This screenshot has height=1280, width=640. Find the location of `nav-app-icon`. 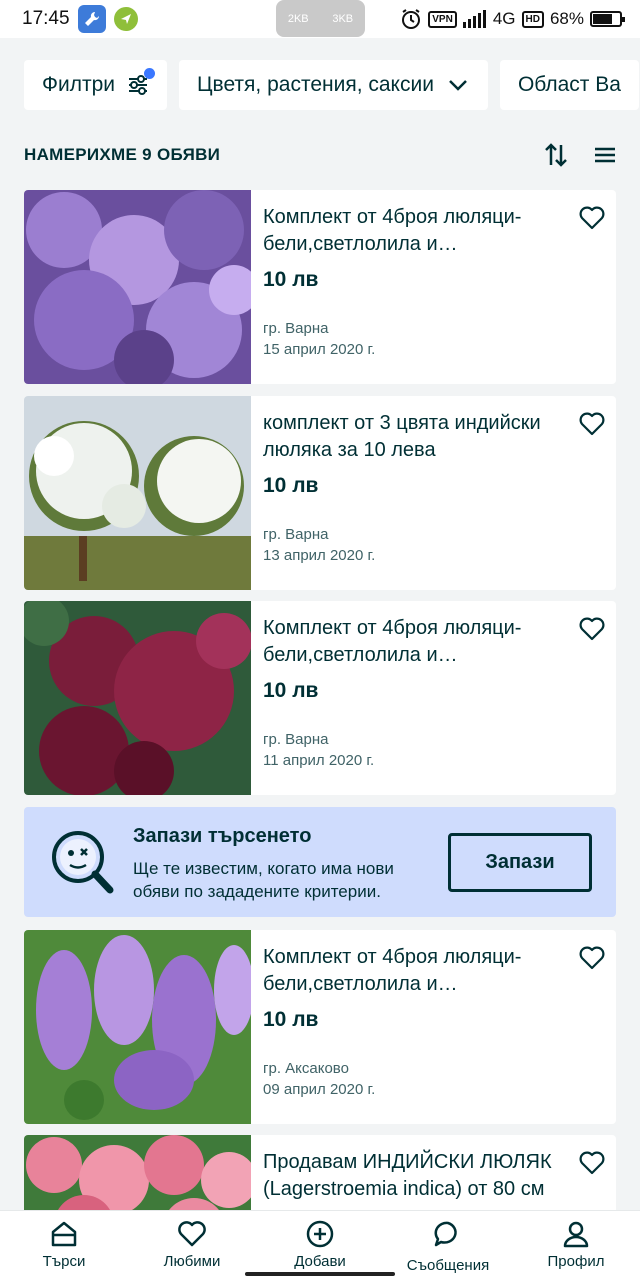

nav-app-icon is located at coordinates (125, 19).